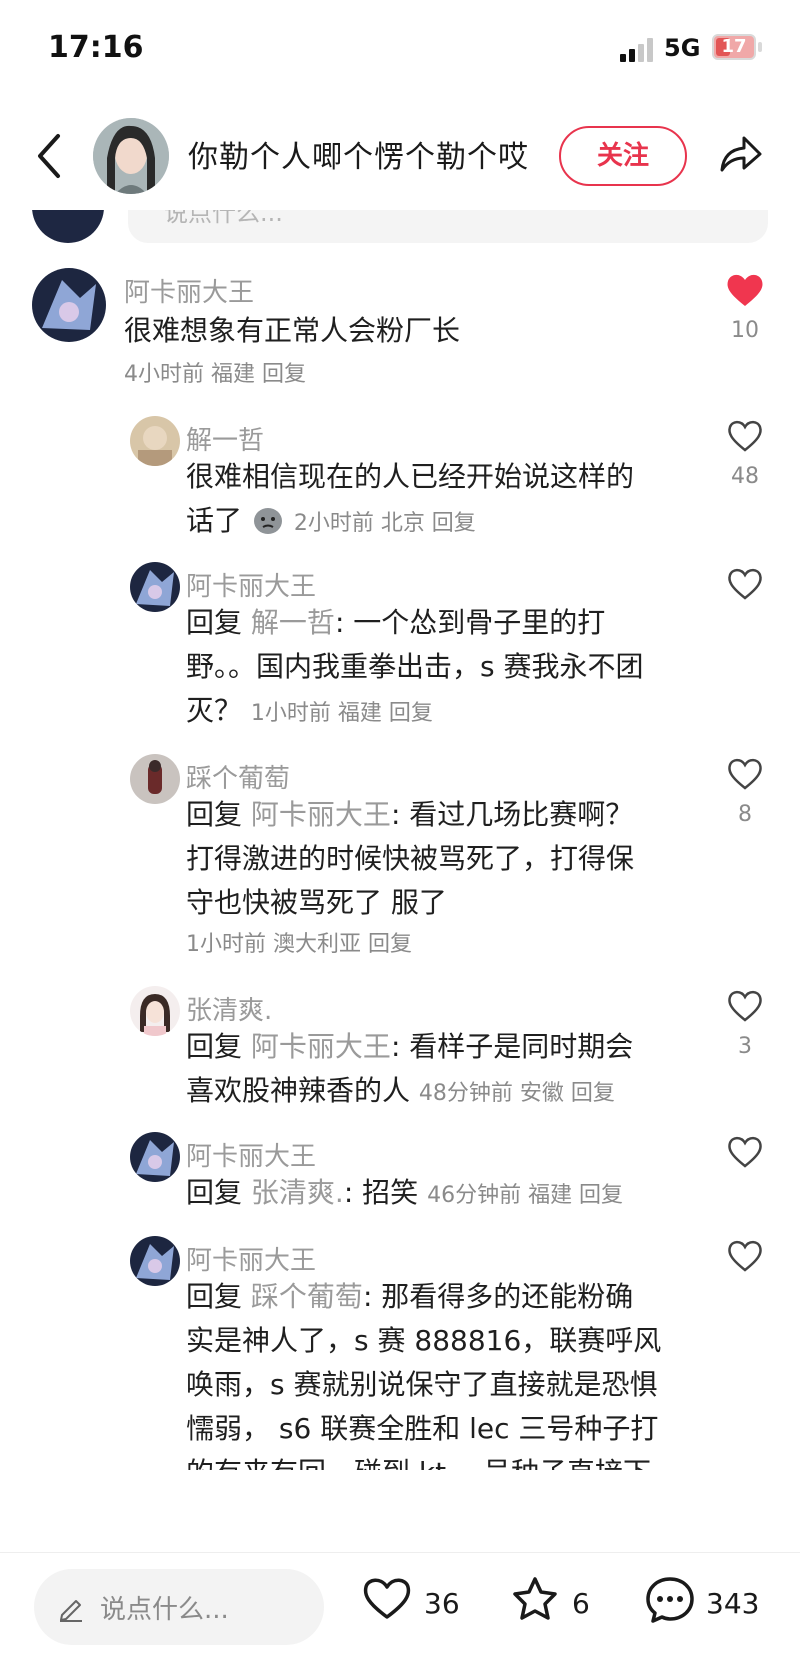 The width and height of the screenshot is (800, 1663). I want to click on comment-meta: 1小时前 福建 回复, so click(342, 713).